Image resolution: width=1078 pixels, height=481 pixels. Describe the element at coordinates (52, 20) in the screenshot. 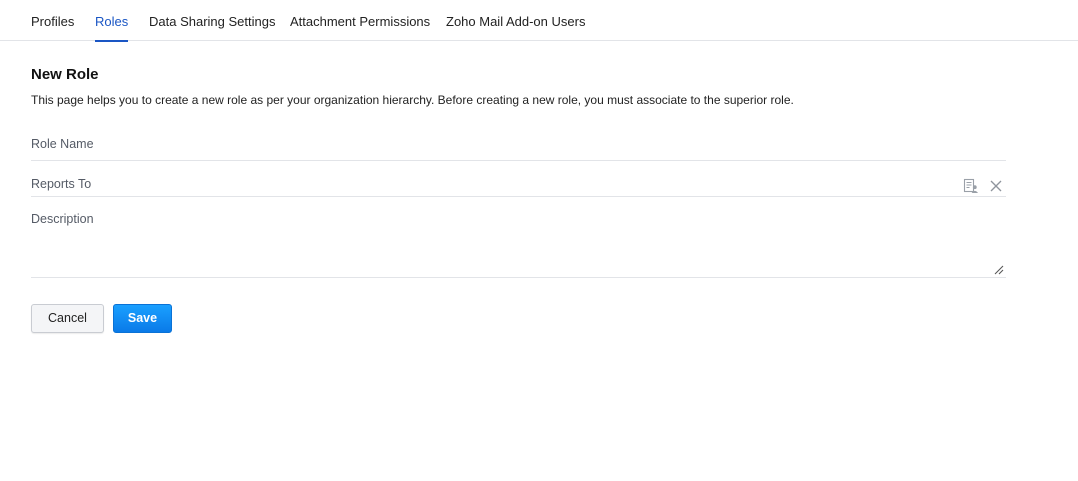

I see `tab-profiles: Profiles` at that location.